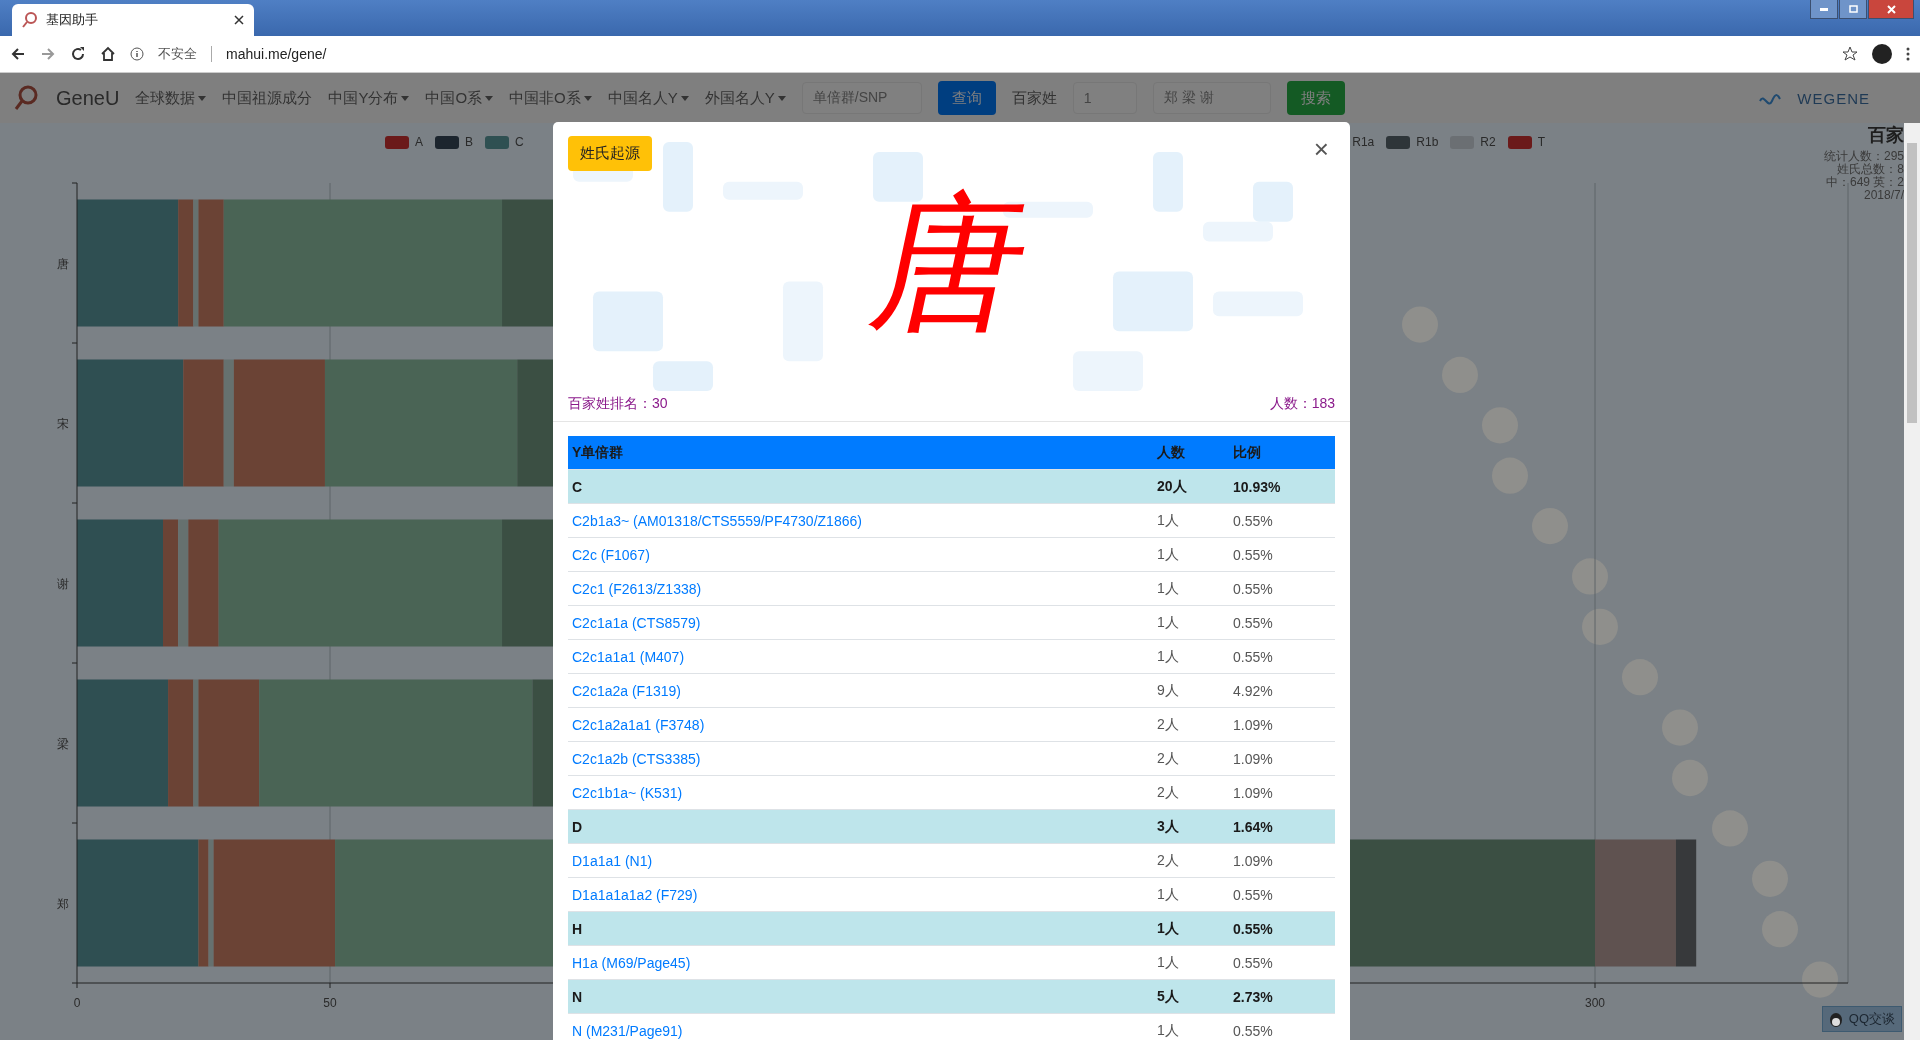 This screenshot has width=1920, height=1040. What do you see at coordinates (72, 20) in the screenshot?
I see `tab-title: 基因助手` at bounding box center [72, 20].